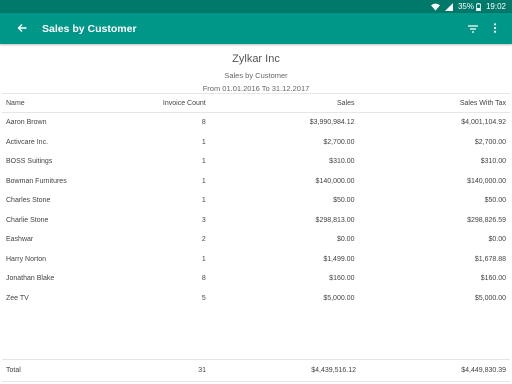  What do you see at coordinates (20, 240) in the screenshot?
I see `customer-name: Eashwar` at bounding box center [20, 240].